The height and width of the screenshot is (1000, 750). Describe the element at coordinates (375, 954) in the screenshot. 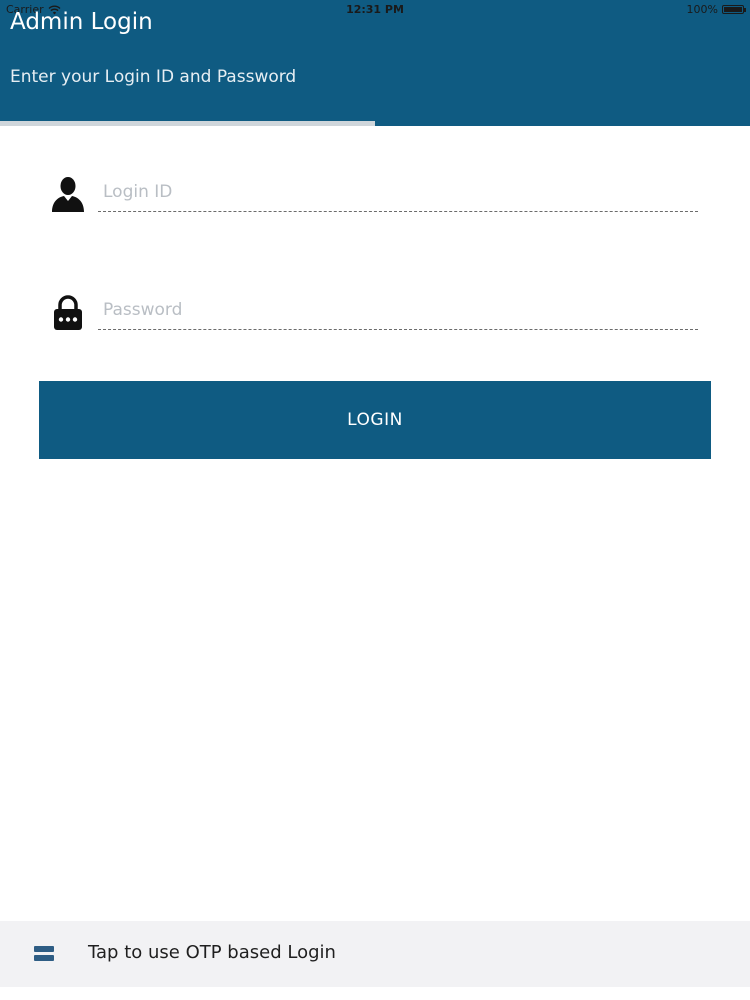

I see `otp-login-bar: Tap to use OTP based Login` at that location.